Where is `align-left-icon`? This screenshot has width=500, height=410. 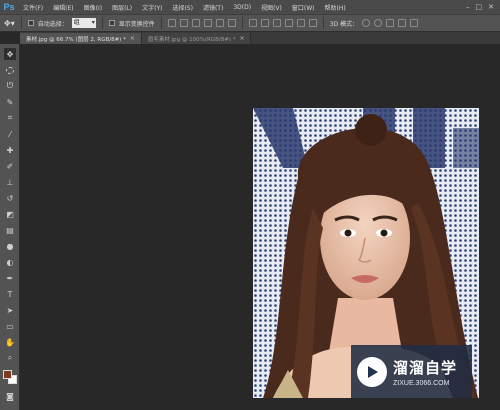 align-left-icon is located at coordinates (207, 23).